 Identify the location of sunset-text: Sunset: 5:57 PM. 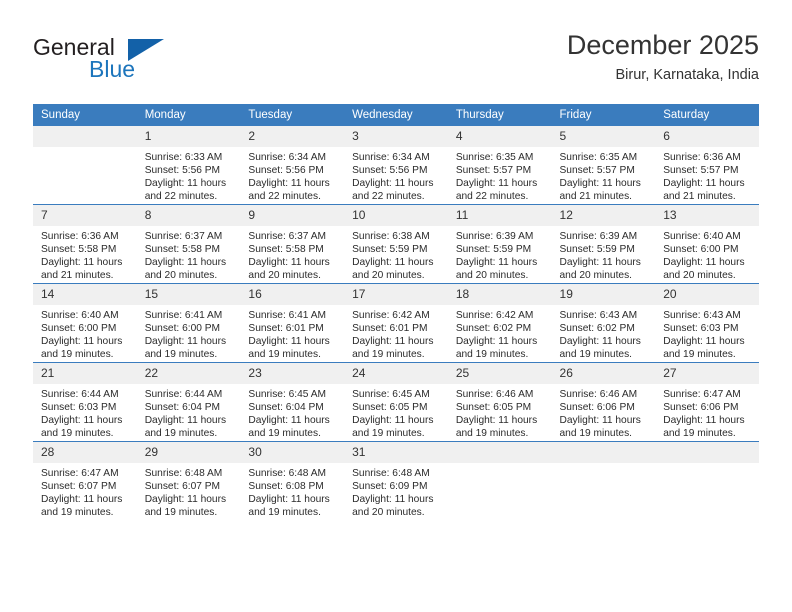
(493, 171).